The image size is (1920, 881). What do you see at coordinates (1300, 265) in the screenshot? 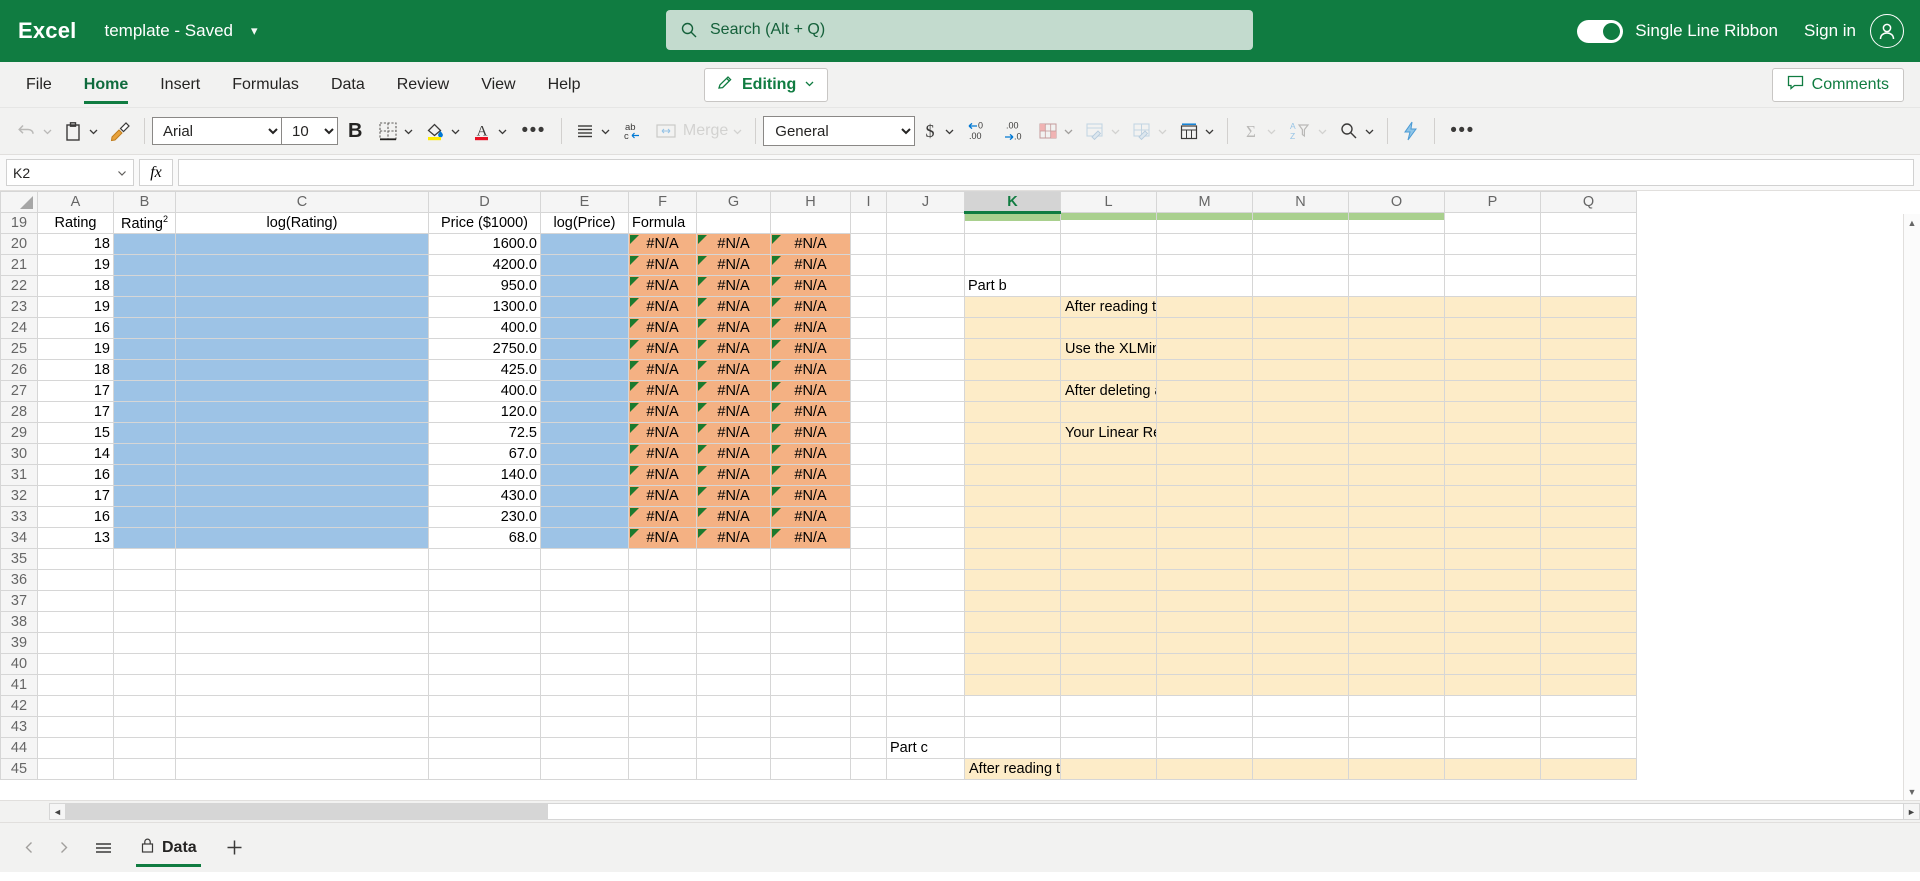
I see `cell-n21` at bounding box center [1300, 265].